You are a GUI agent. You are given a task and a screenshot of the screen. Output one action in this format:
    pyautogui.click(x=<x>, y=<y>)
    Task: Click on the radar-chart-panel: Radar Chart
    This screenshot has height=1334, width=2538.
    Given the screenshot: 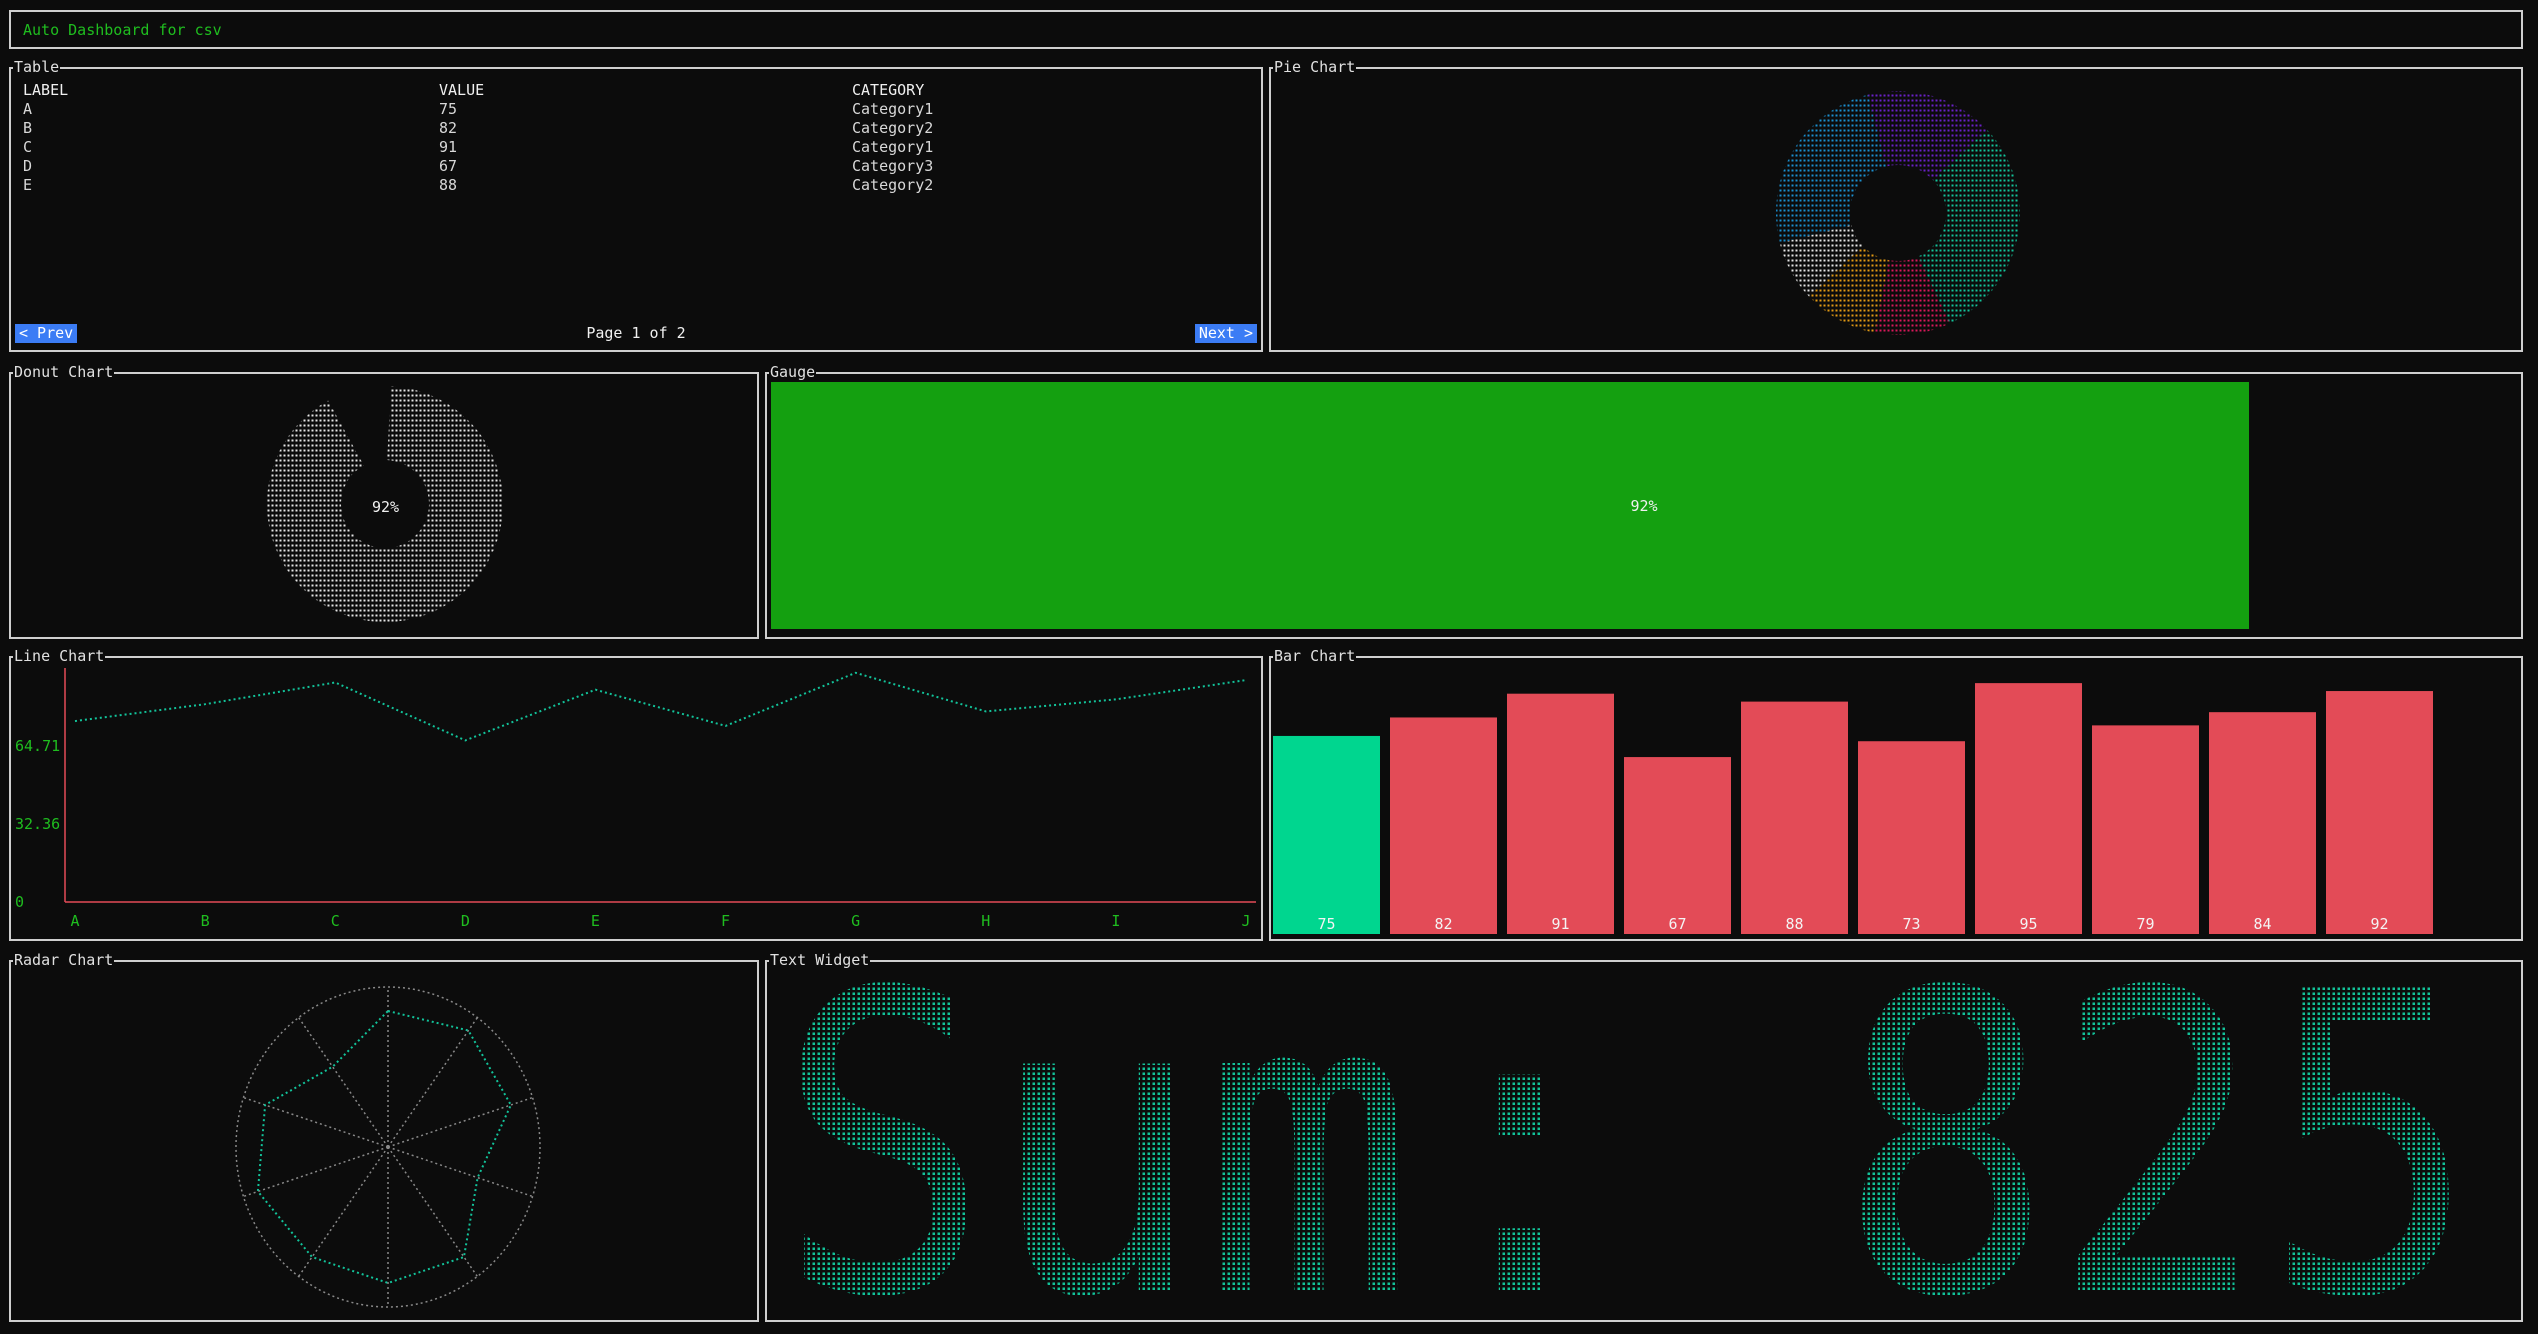 What is the action you would take?
    pyautogui.click(x=384, y=1136)
    